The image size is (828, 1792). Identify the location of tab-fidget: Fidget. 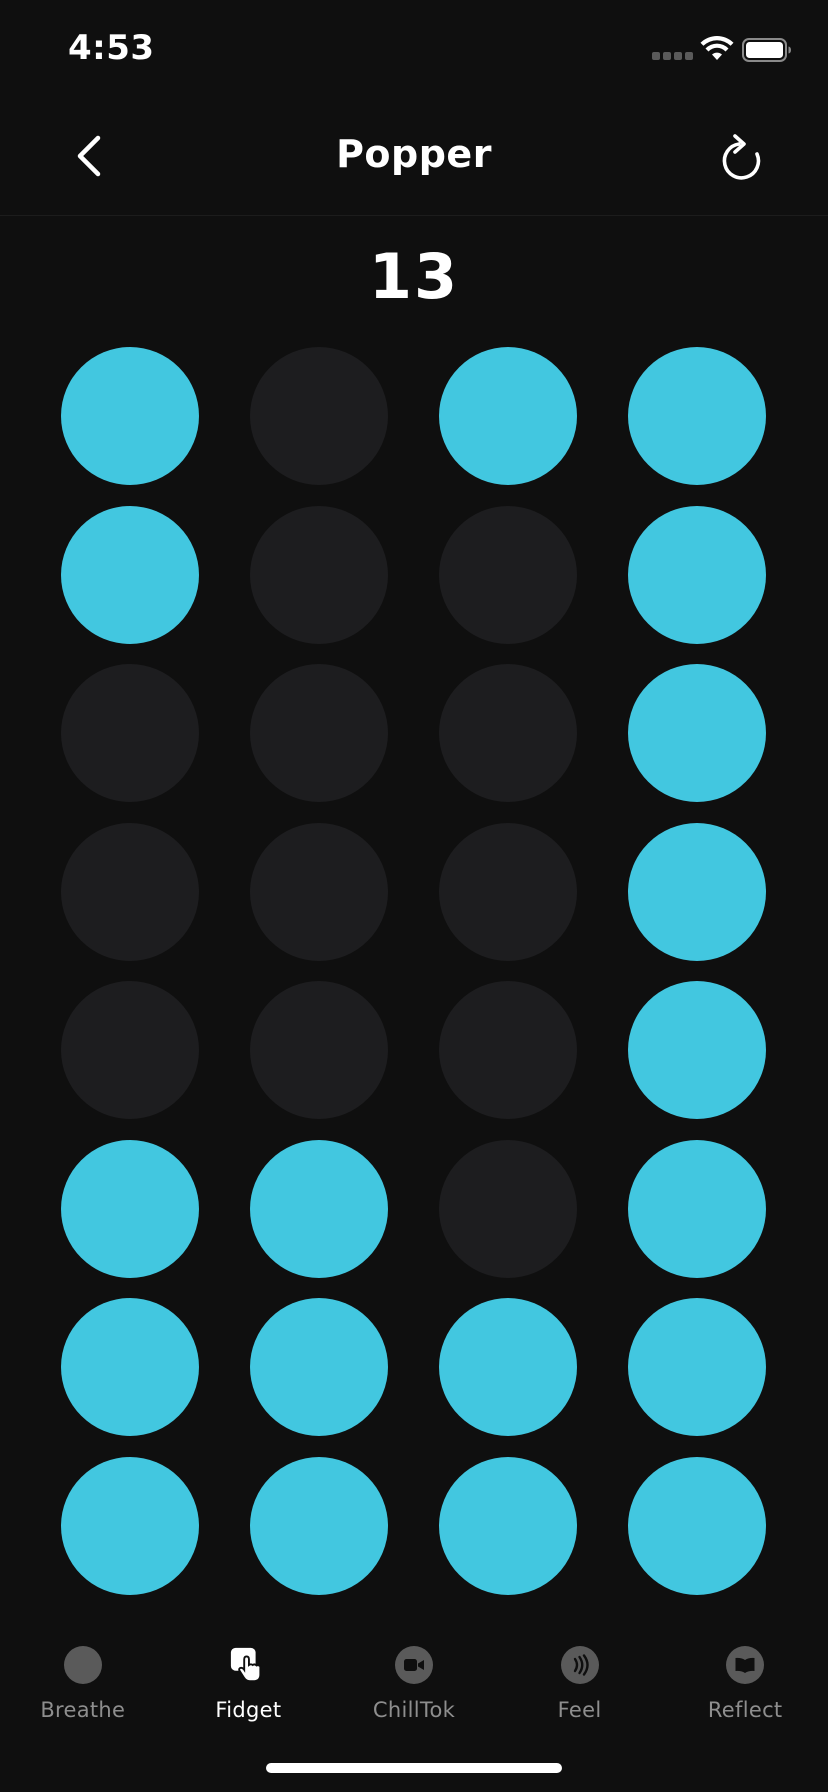
(249, 1675).